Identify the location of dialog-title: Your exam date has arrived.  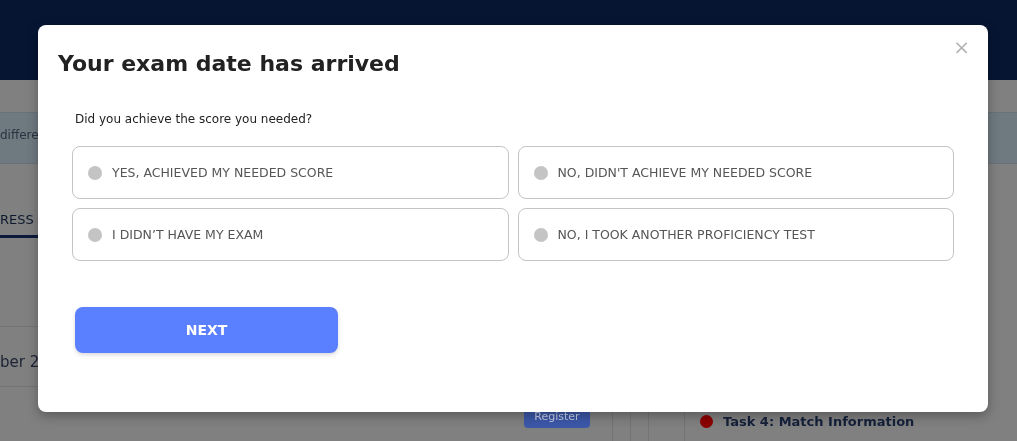
(229, 63).